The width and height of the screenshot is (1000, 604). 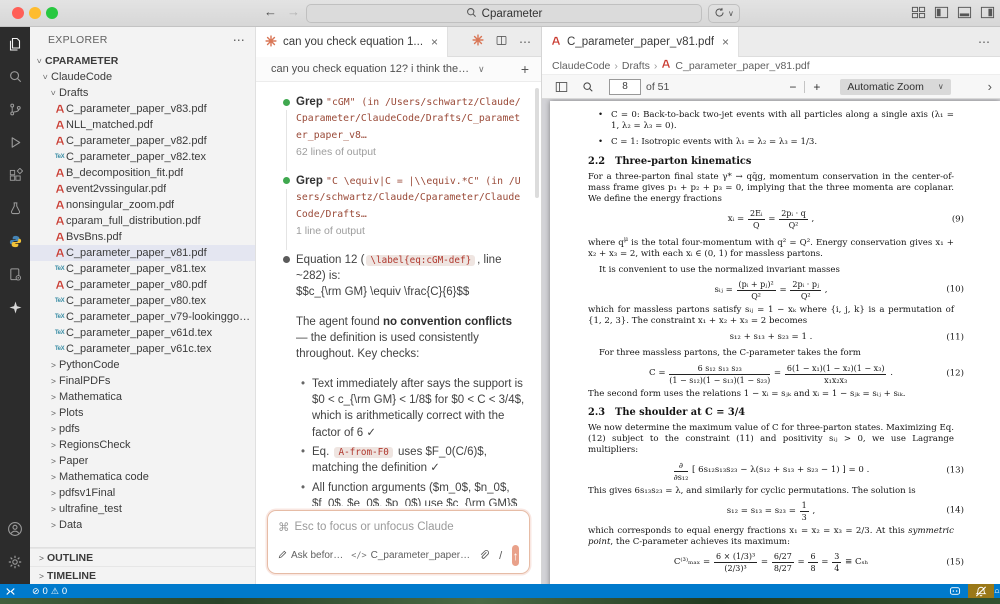 I want to click on refresh-button: ∨, so click(x=724, y=13).